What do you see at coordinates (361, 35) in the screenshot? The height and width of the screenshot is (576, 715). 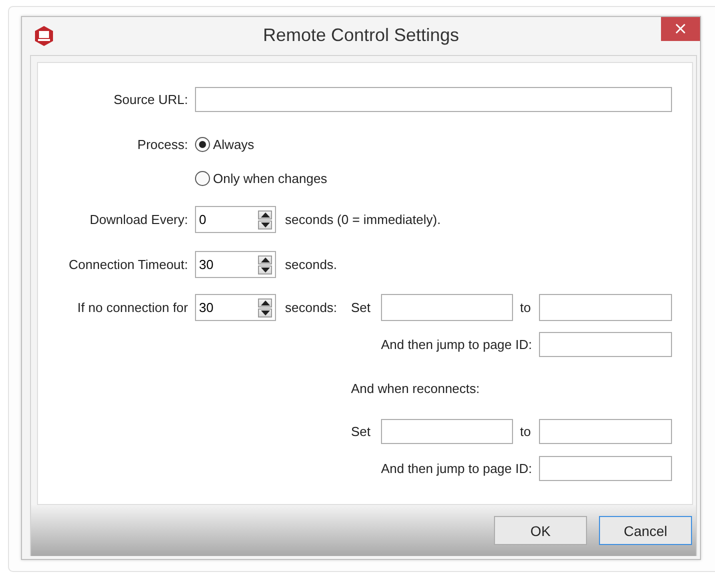 I see `window-title: Remote Control Settings` at bounding box center [361, 35].